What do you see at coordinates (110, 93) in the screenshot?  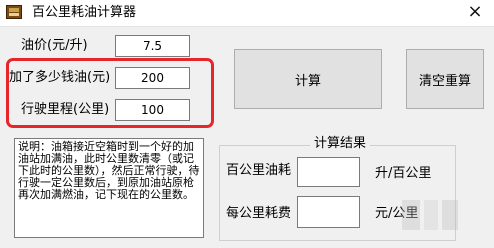 I see `highlight-box` at bounding box center [110, 93].